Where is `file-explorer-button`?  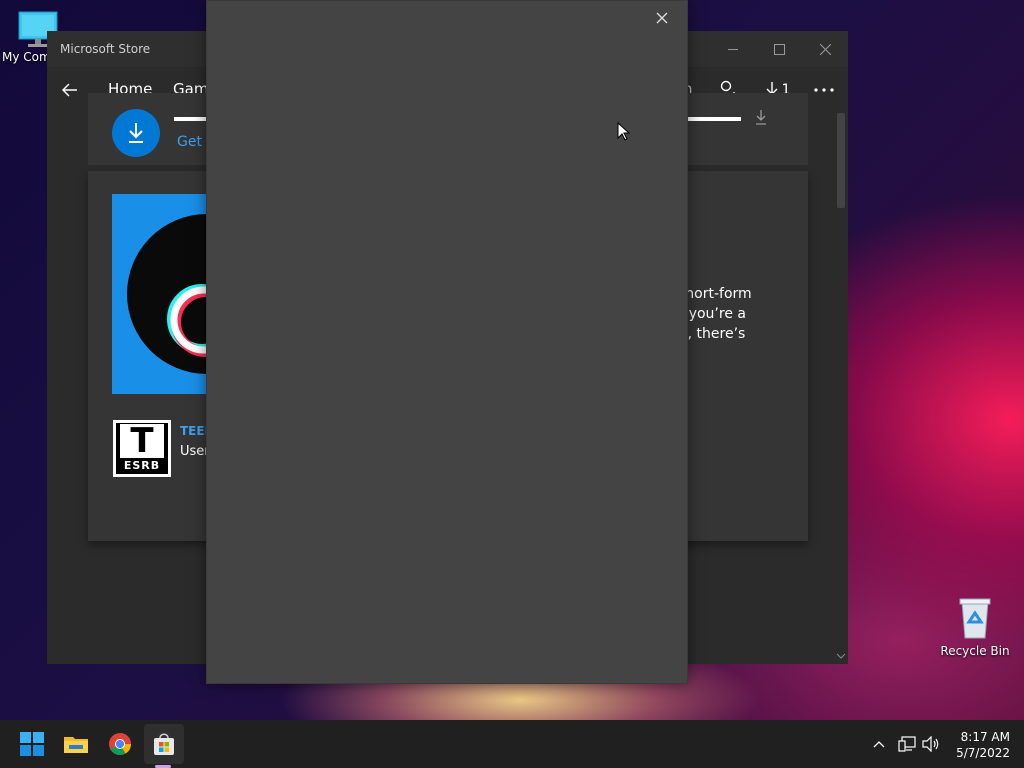 file-explorer-button is located at coordinates (76, 744).